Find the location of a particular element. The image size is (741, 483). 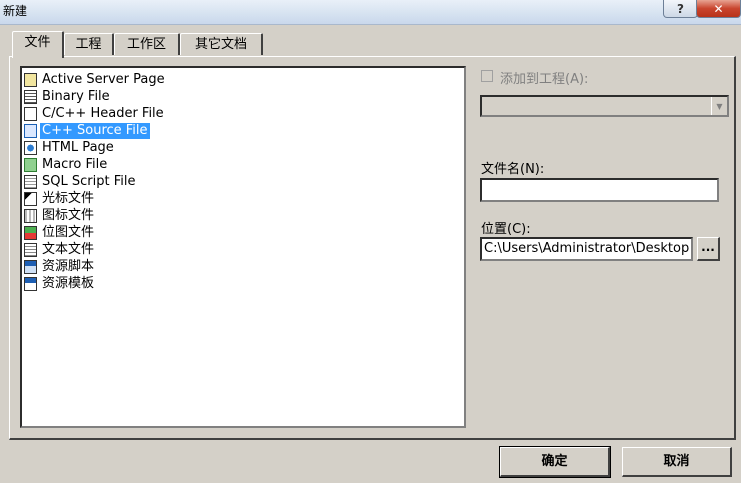

list-item: HTML Page is located at coordinates (70, 148).